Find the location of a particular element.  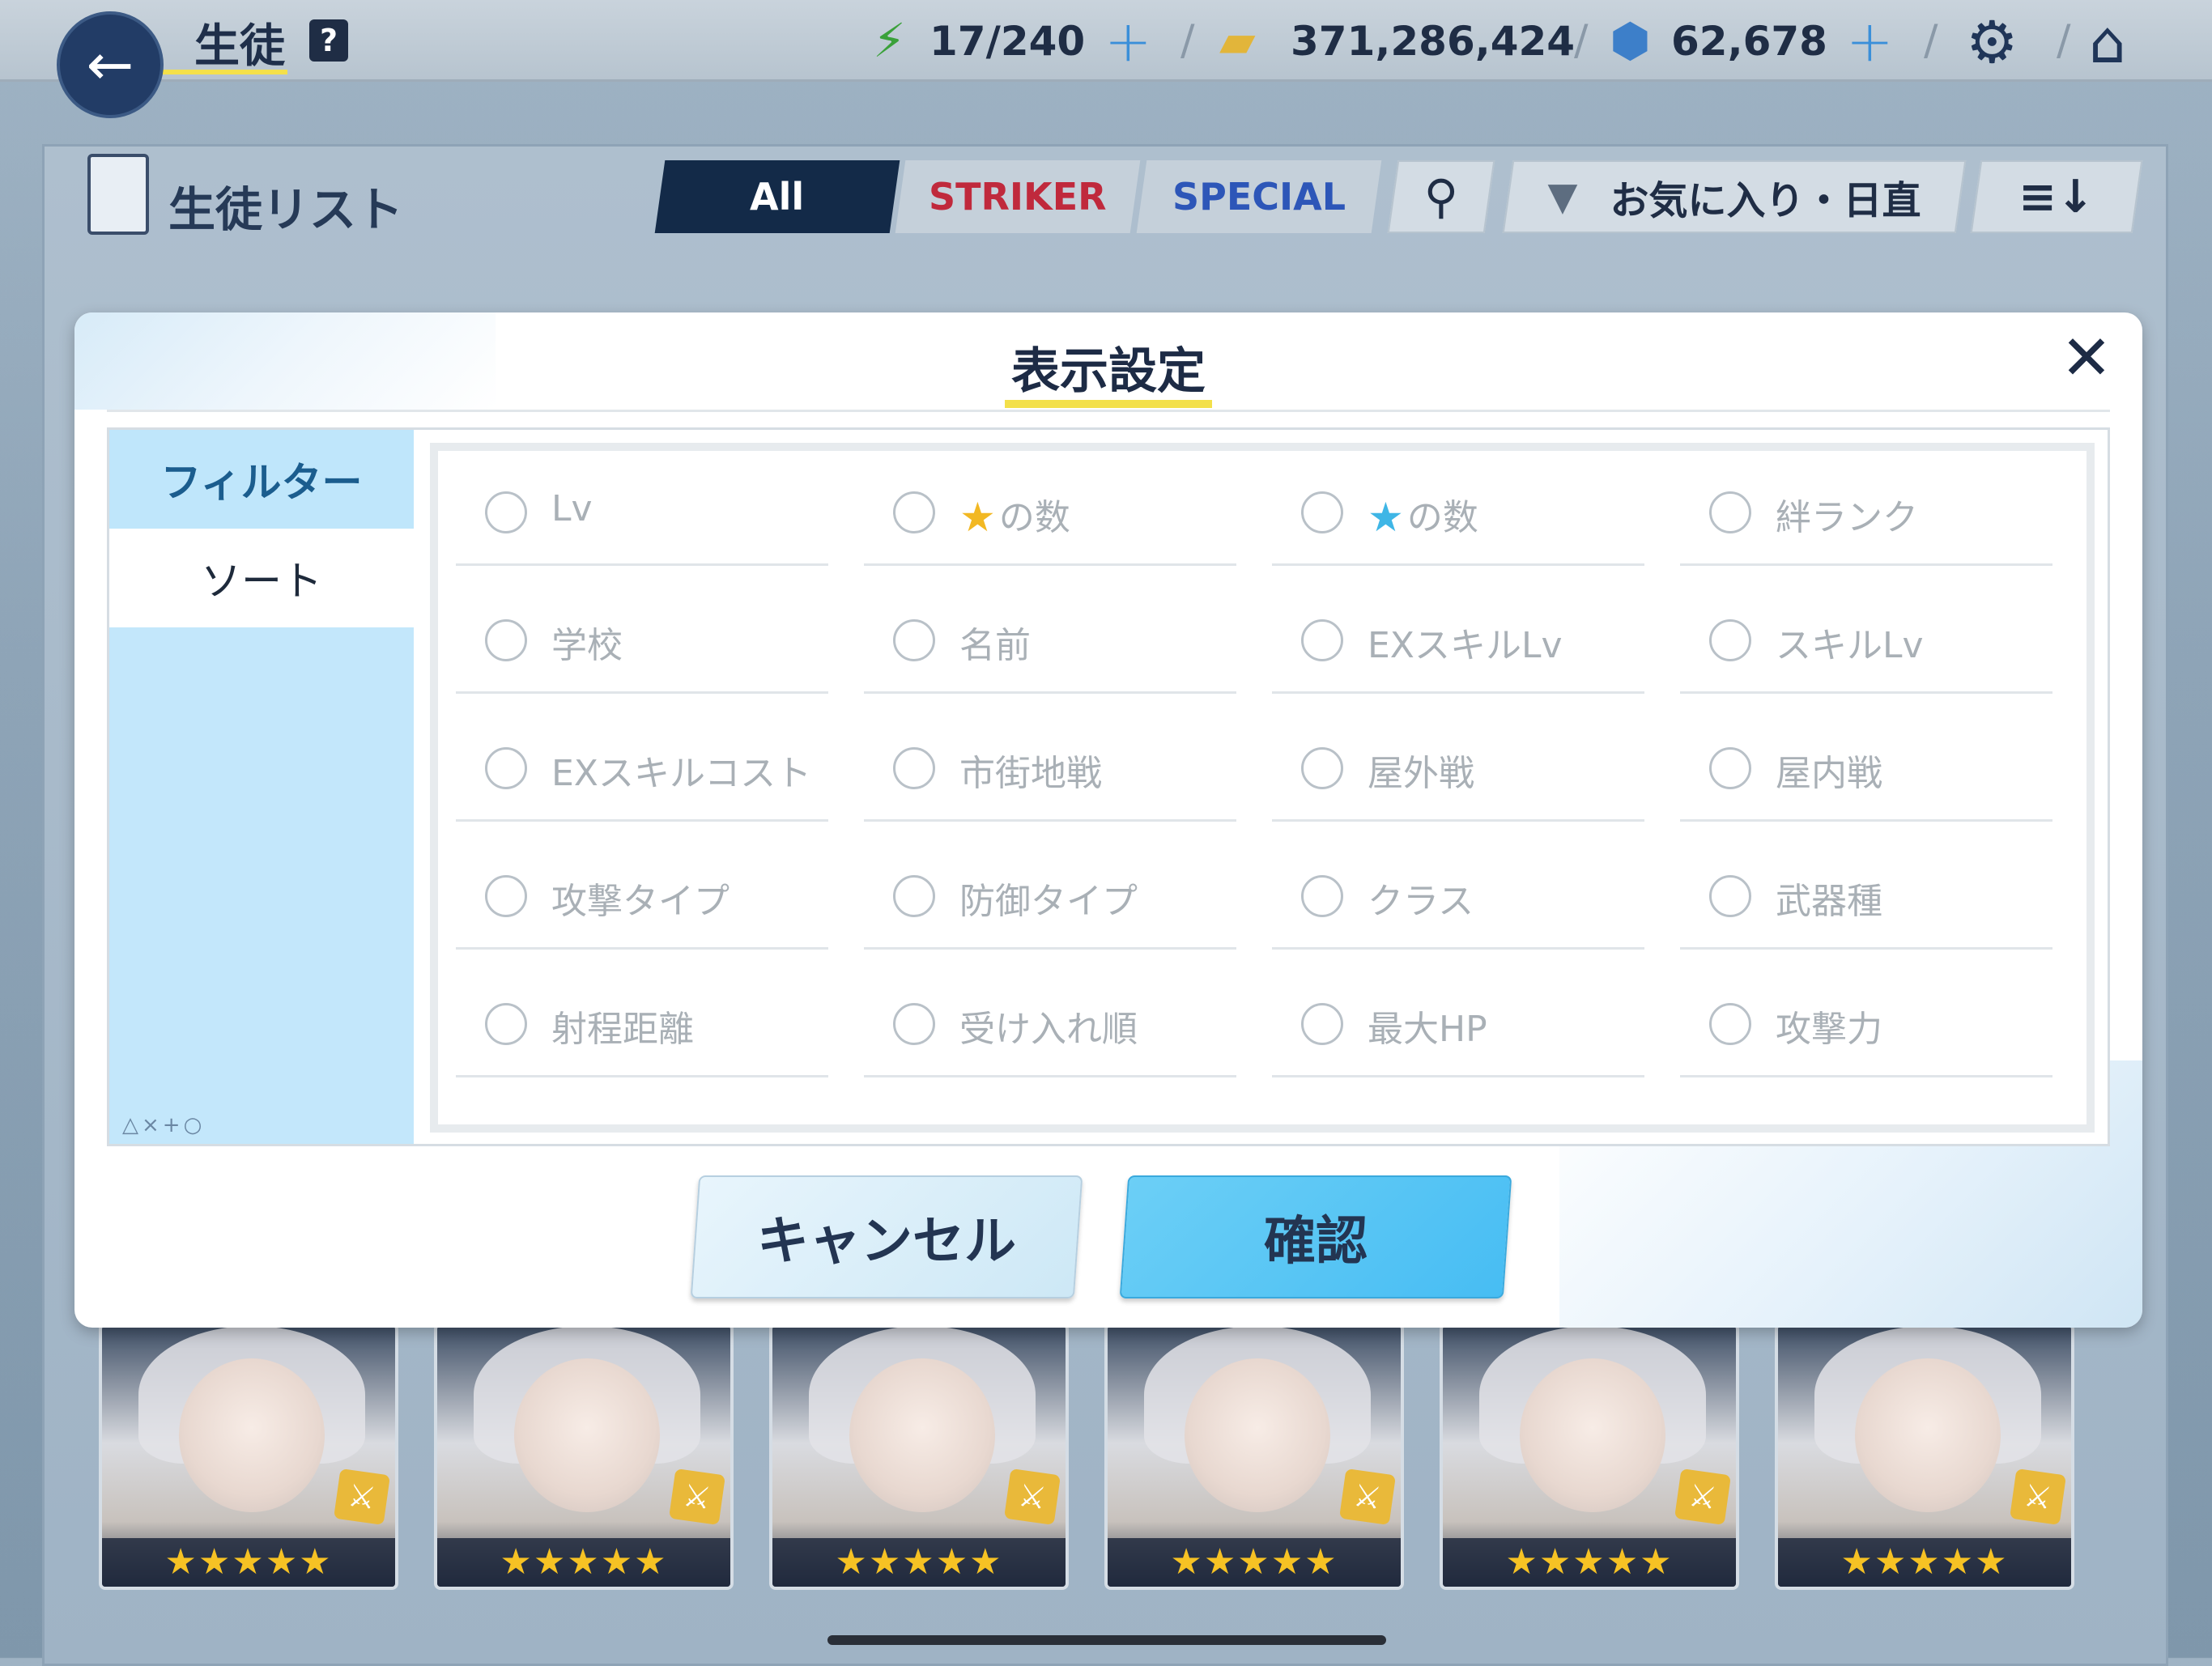

back-button: ← is located at coordinates (111, 65).